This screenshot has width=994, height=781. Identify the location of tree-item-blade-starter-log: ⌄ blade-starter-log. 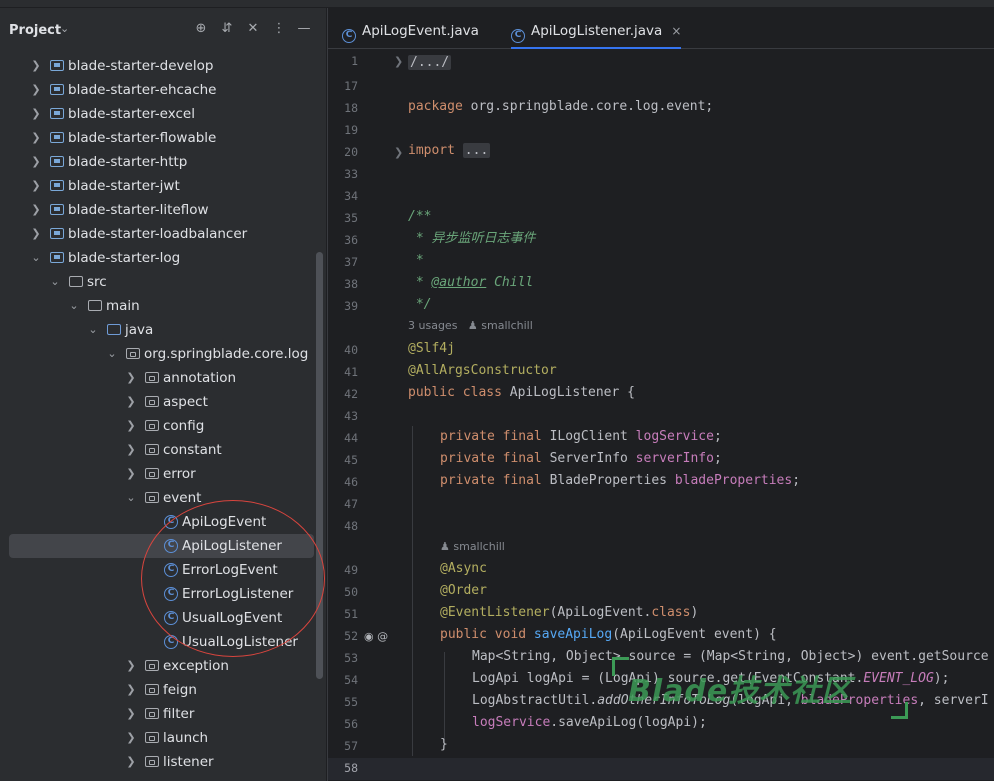
(158, 258).